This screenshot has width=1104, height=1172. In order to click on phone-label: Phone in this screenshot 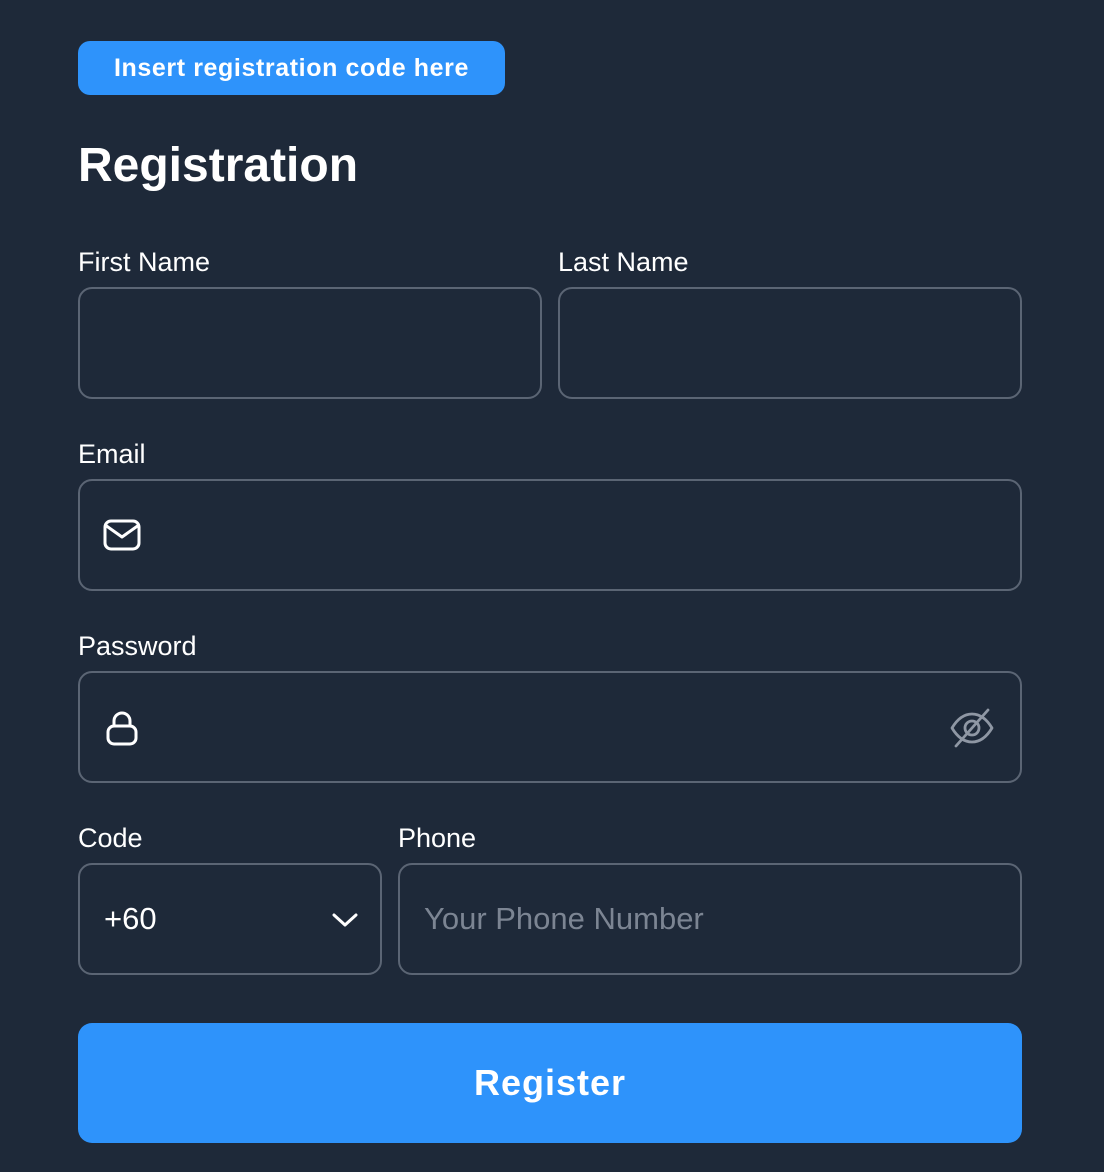, I will do `click(437, 838)`.